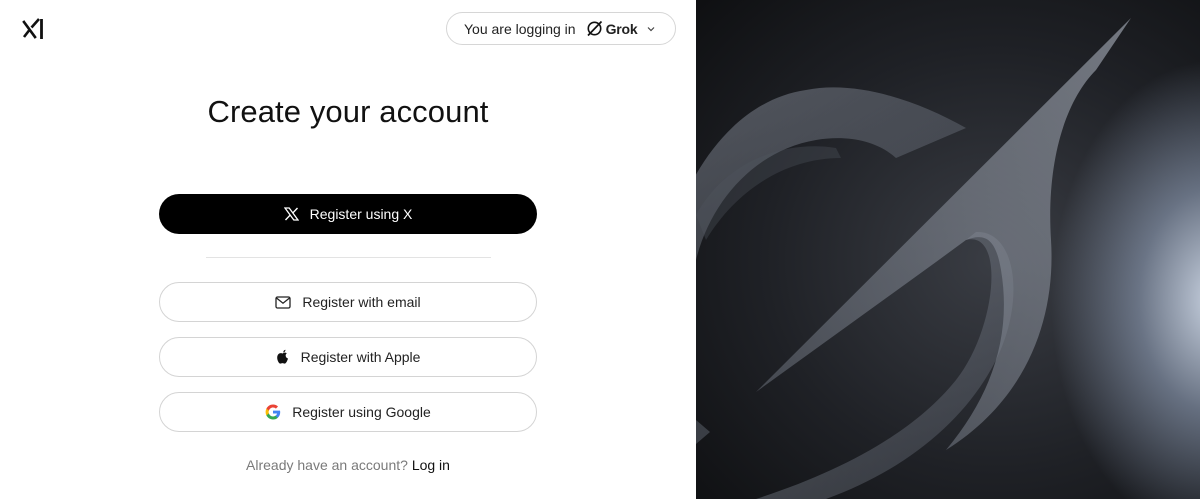 The width and height of the screenshot is (1200, 499). What do you see at coordinates (283, 357) in the screenshot?
I see `apple-logo-icon` at bounding box center [283, 357].